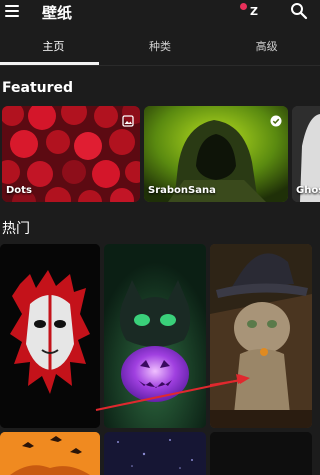 The width and height of the screenshot is (320, 475). Describe the element at coordinates (182, 190) in the screenshot. I see `featured-card-label: SrabonSana` at that location.